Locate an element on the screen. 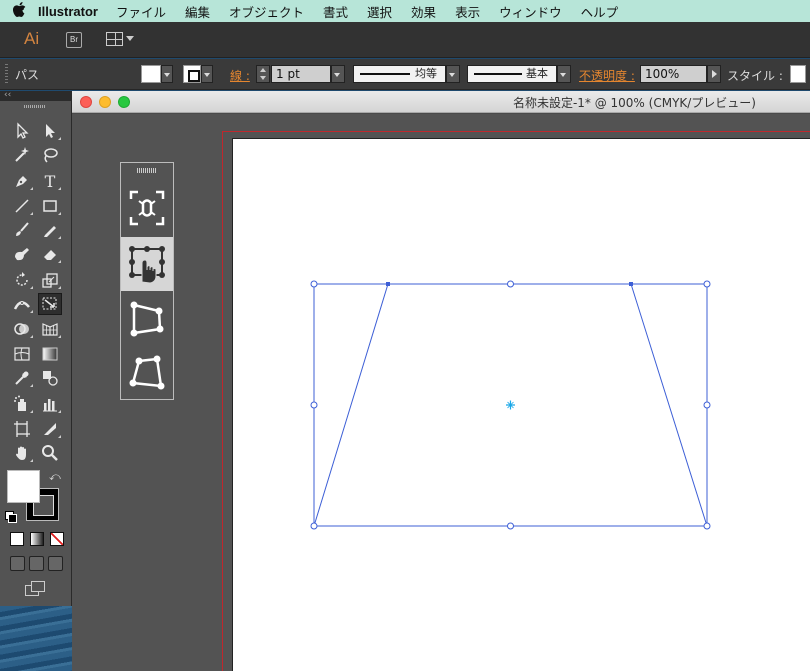 The image size is (810, 671). fill-swatch is located at coordinates (151, 74).